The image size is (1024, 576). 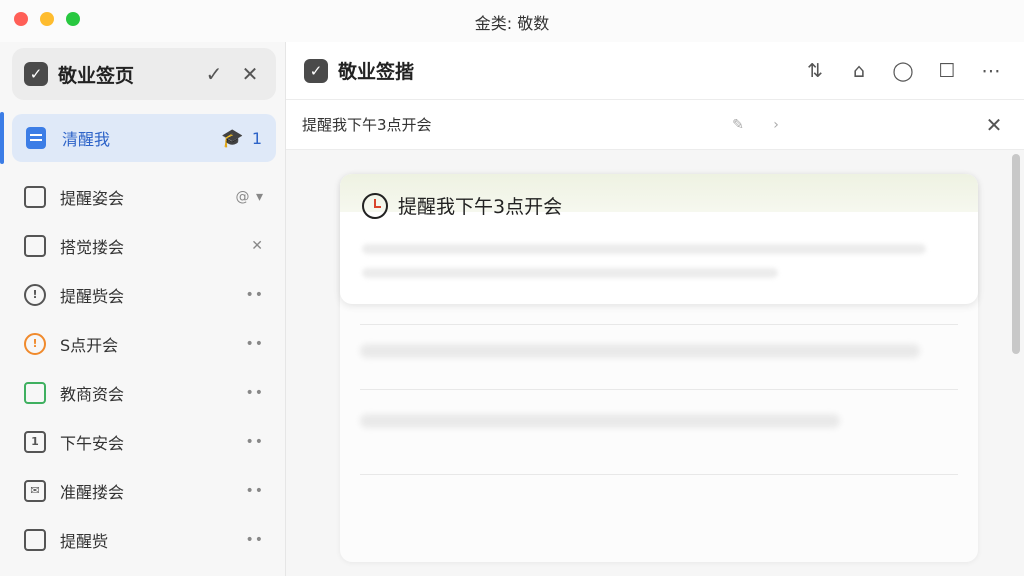 I want to click on sidebar-item: ! S点开会 ••, so click(x=144, y=343).